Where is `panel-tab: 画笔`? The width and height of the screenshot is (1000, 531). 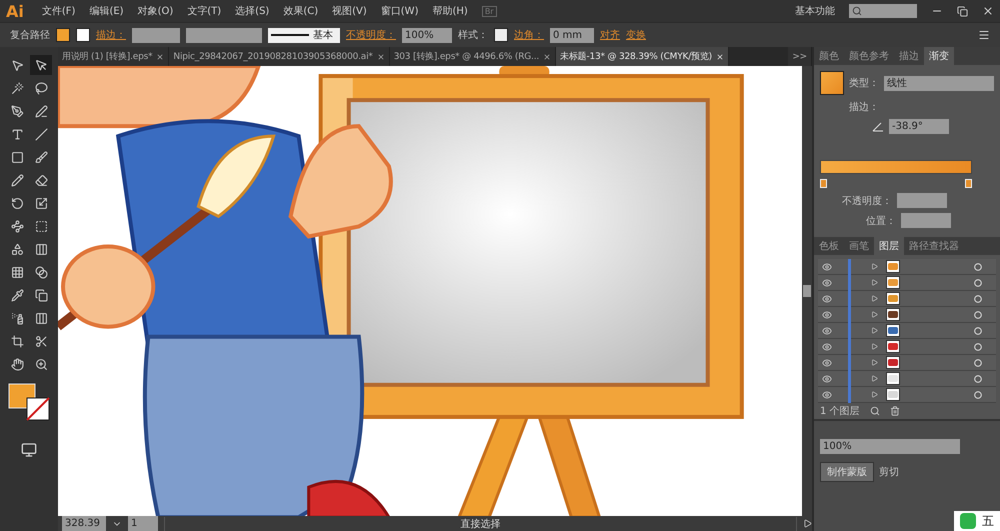
panel-tab: 画笔 is located at coordinates (859, 246).